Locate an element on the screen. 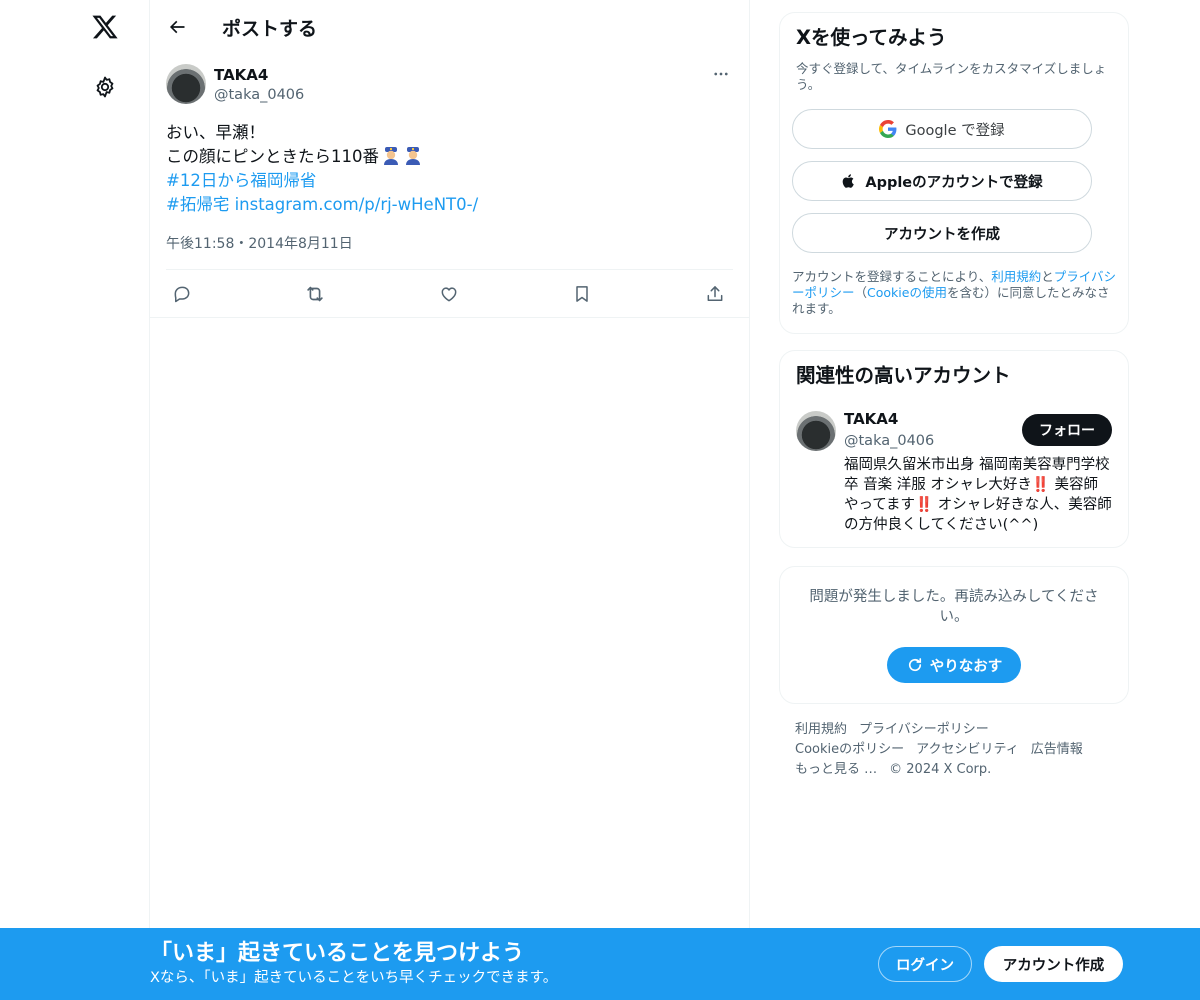  bookmark-icon is located at coordinates (582, 293).